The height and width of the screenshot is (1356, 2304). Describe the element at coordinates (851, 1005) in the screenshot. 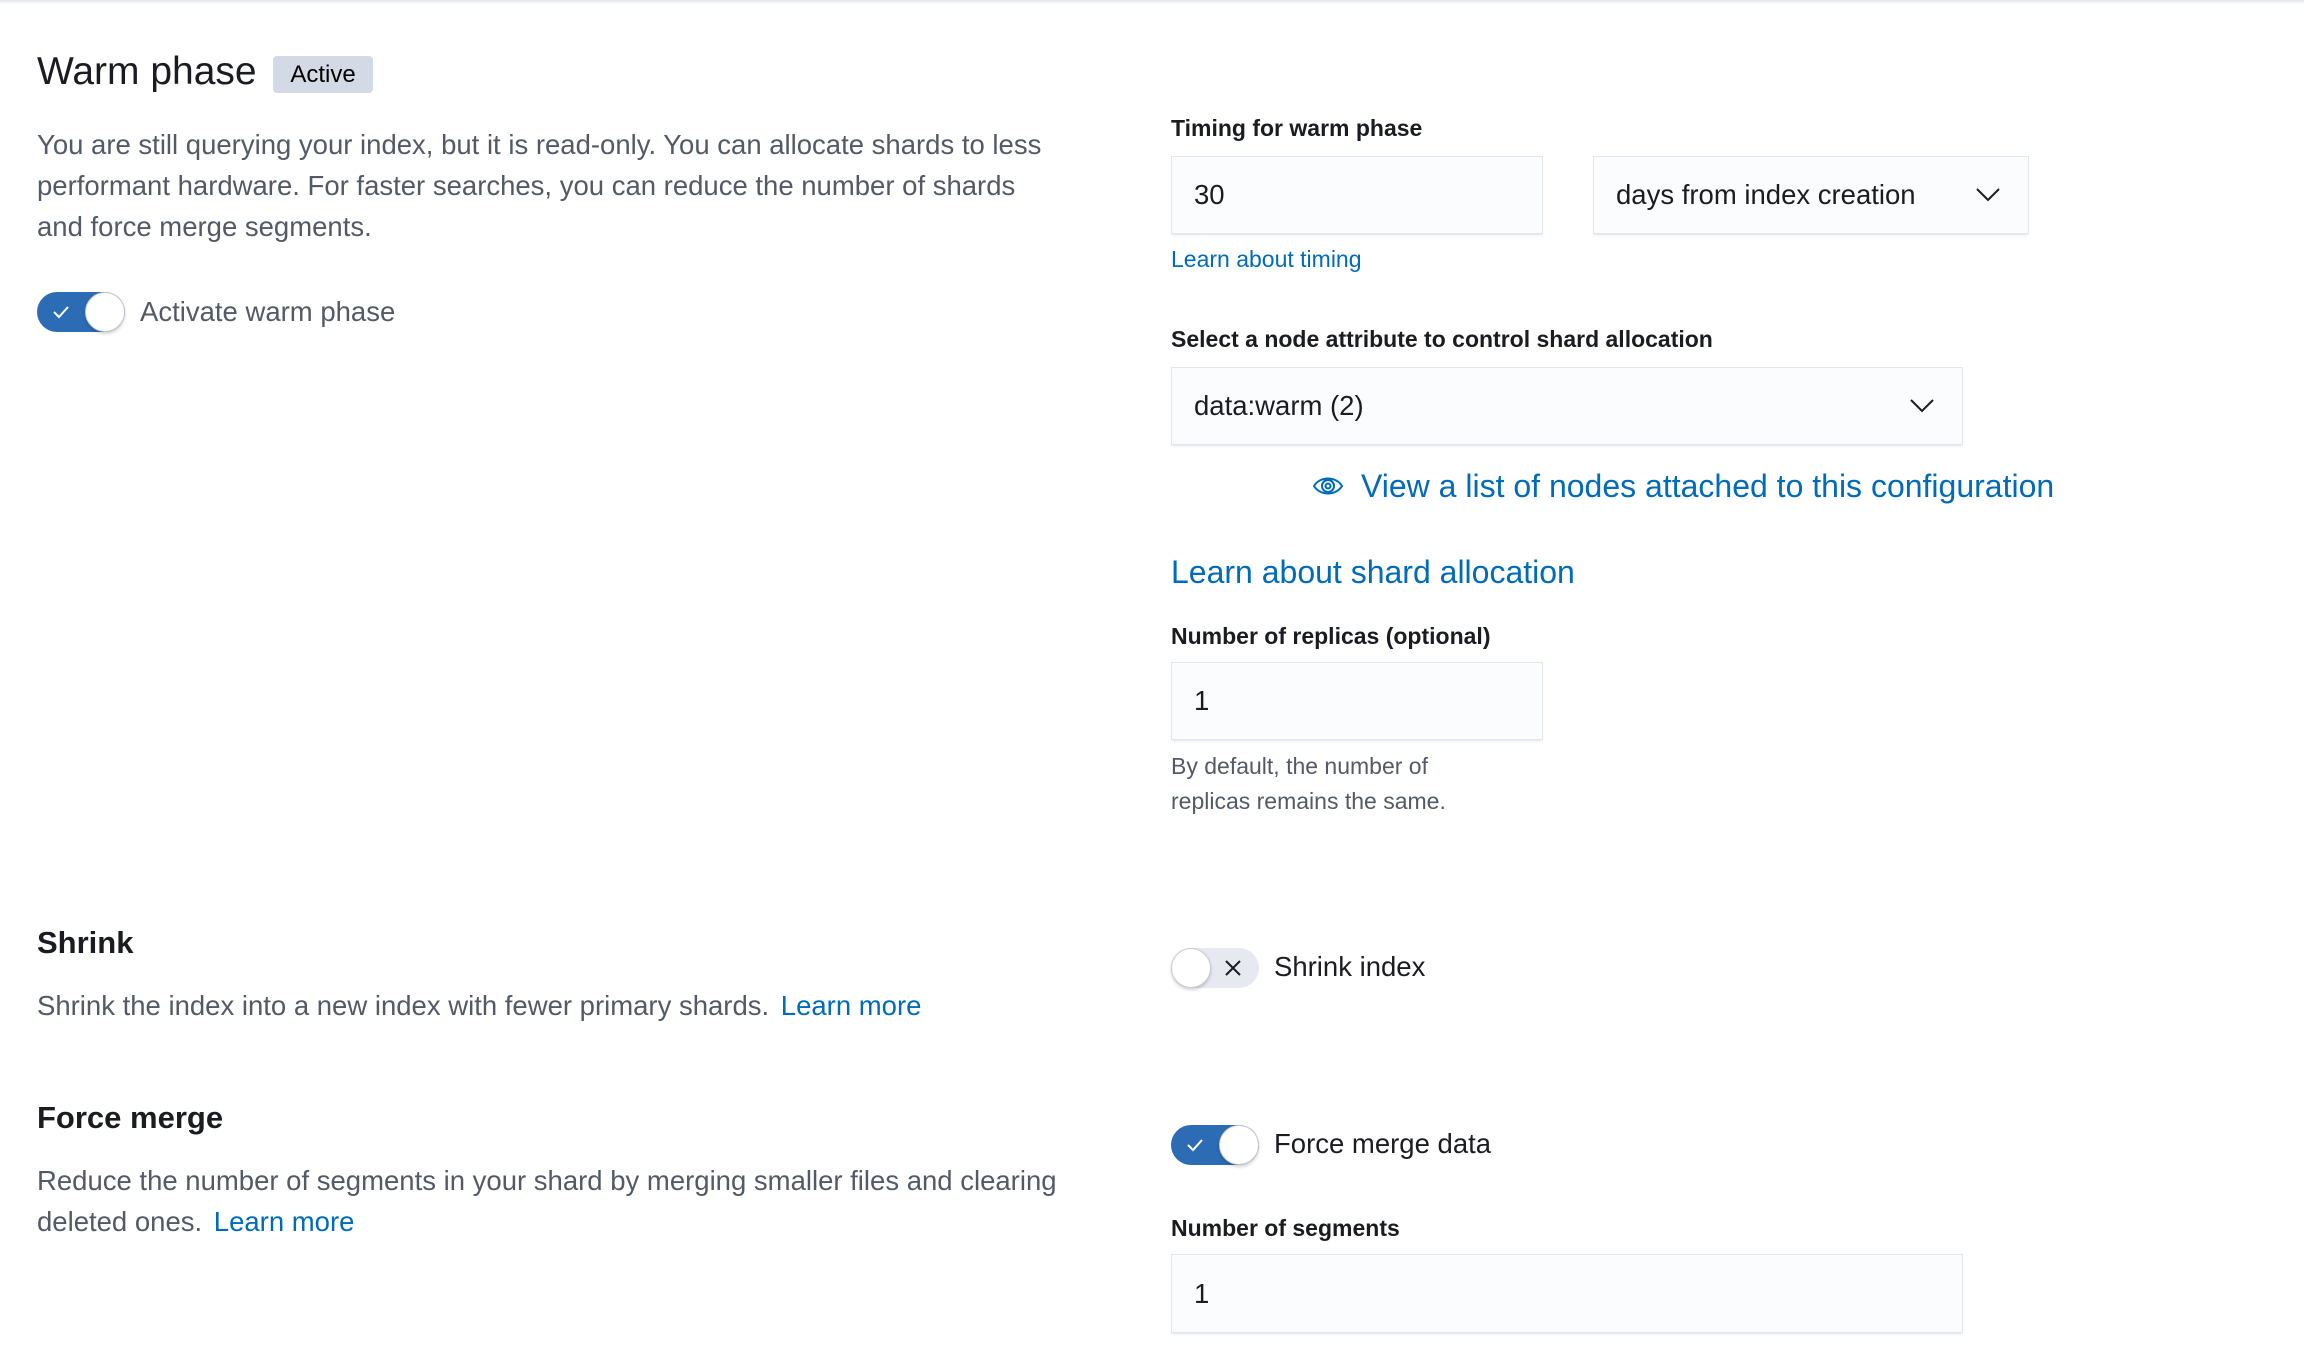

I see `shrink-learn-more-link: Learn more` at that location.